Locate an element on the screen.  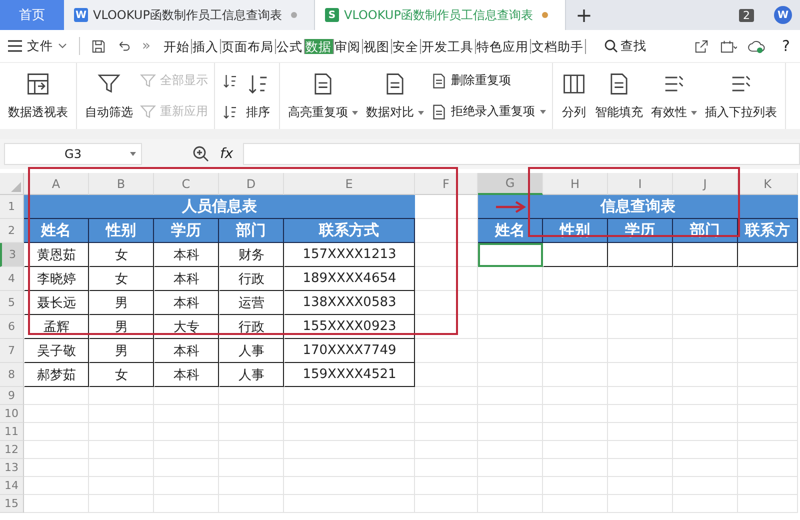
document-tab: W VLOOKUP函数制作员工信息查询表 is located at coordinates (189, 15).